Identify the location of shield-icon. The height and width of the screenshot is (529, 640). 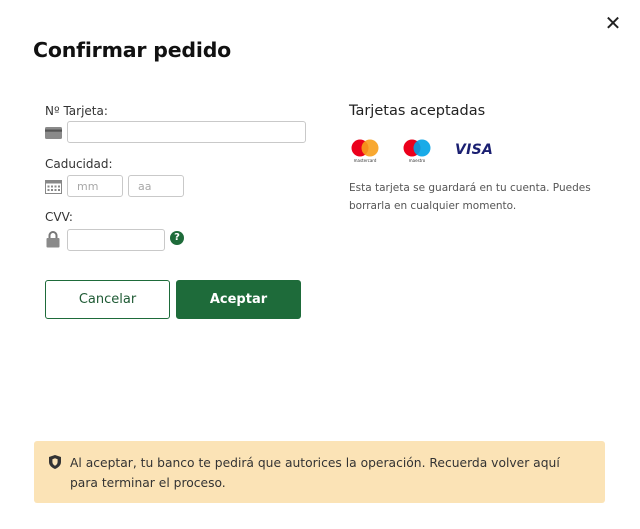
(55, 462).